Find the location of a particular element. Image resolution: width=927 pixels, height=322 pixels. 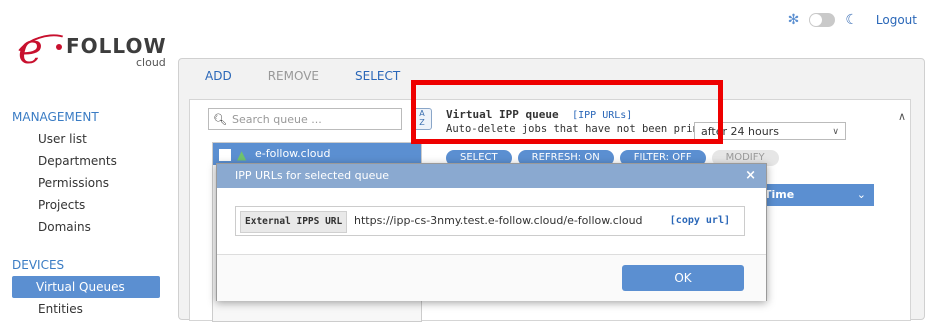

top-bar: ✻ ☾ Logout is located at coordinates (852, 20).